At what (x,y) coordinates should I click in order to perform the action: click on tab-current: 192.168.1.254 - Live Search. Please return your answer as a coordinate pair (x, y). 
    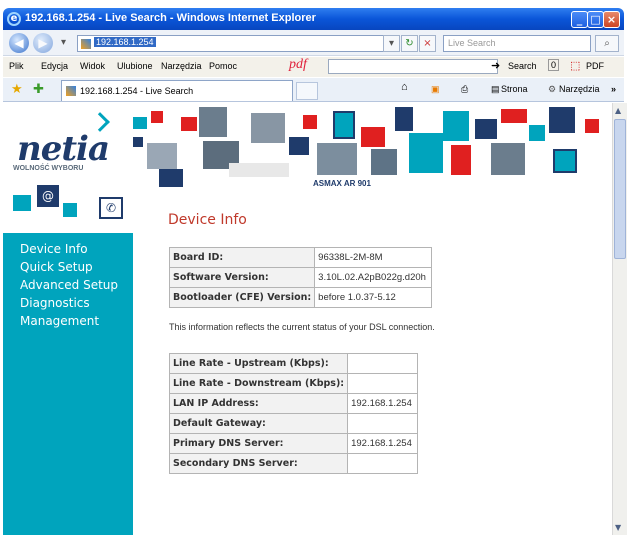
    Looking at the image, I should click on (177, 90).